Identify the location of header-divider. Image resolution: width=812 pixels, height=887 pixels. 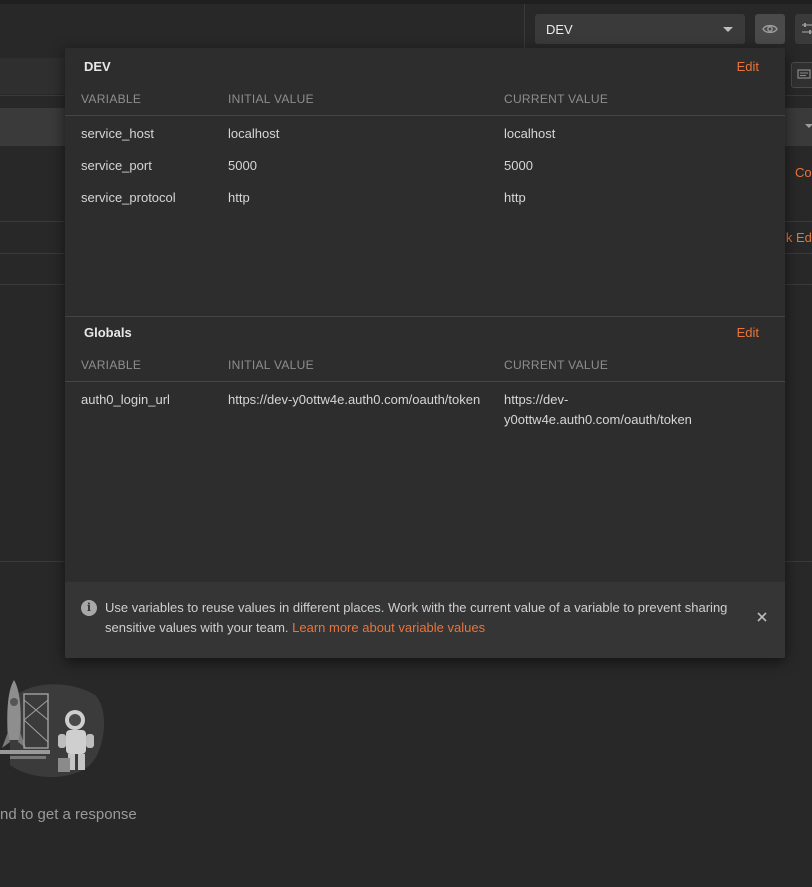
(524, 26).